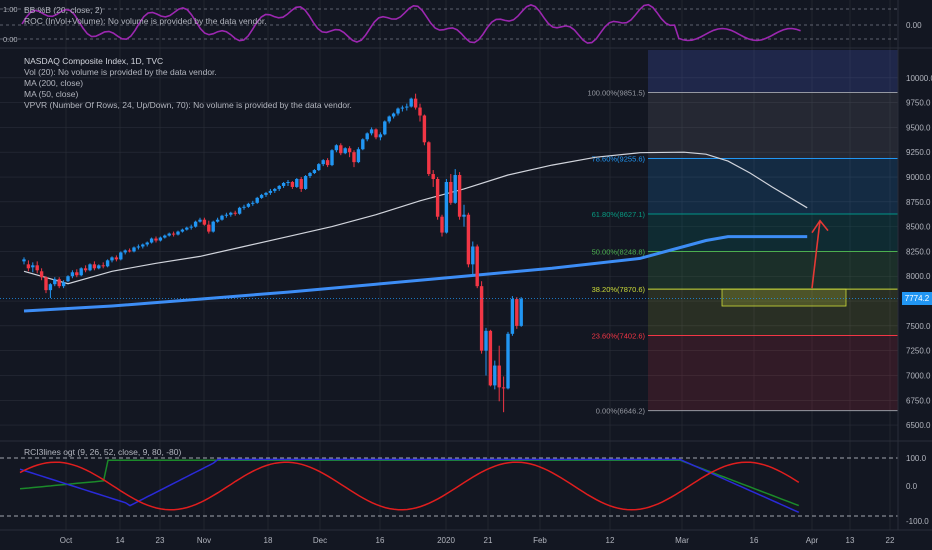  I want to click on fib-level-label: 100.00%(9851.5), so click(616, 93).